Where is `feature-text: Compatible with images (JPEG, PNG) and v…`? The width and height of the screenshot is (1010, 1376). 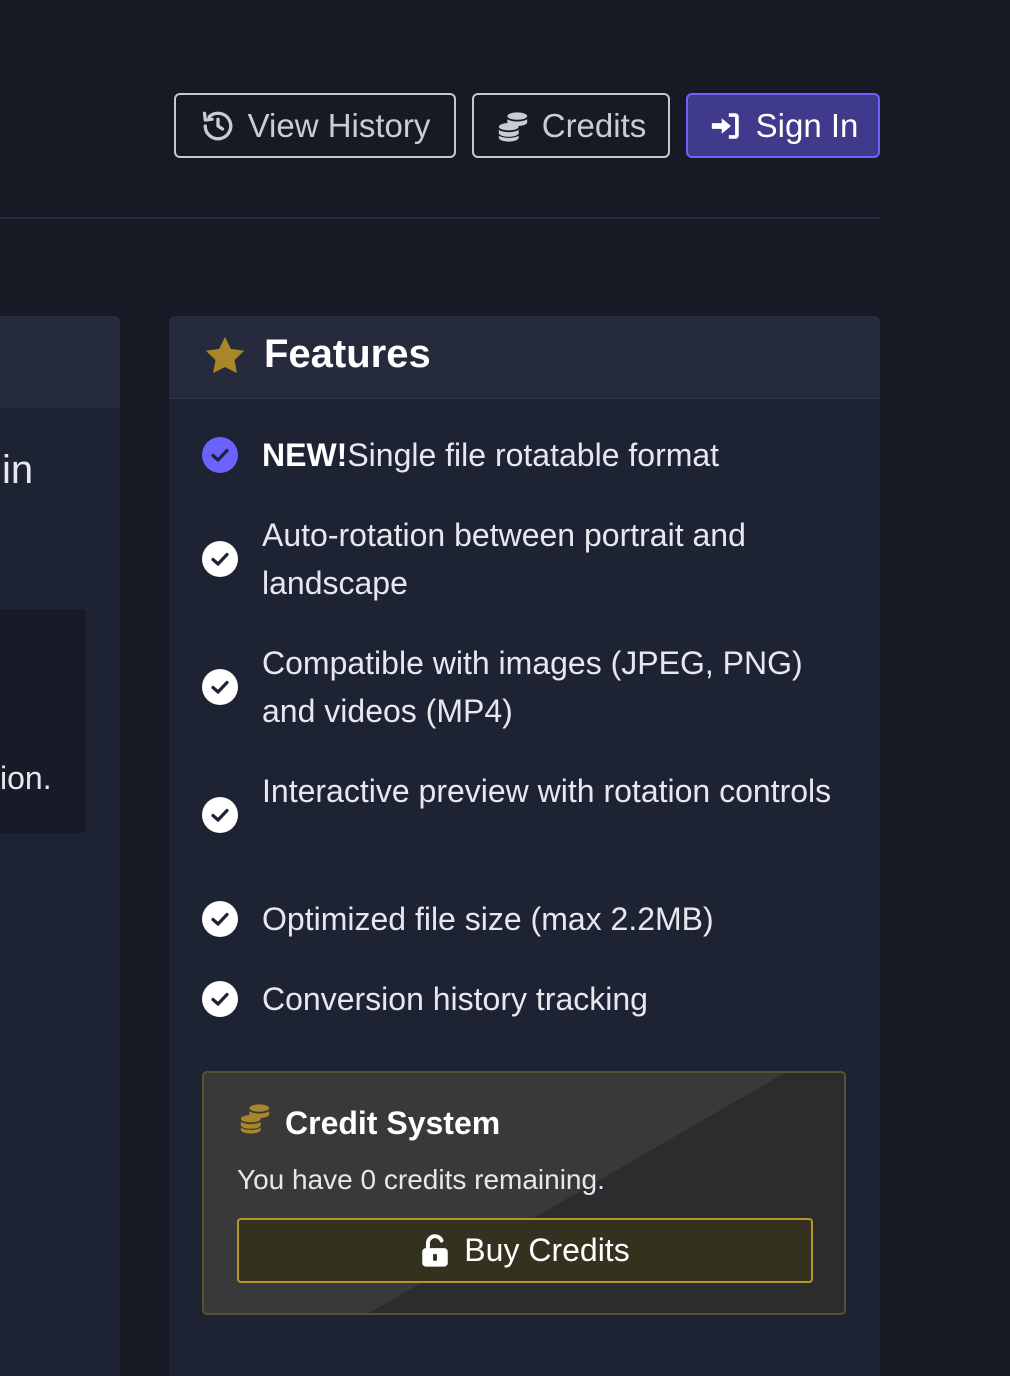 feature-text: Compatible with images (JPEG, PNG) and v… is located at coordinates (532, 687).